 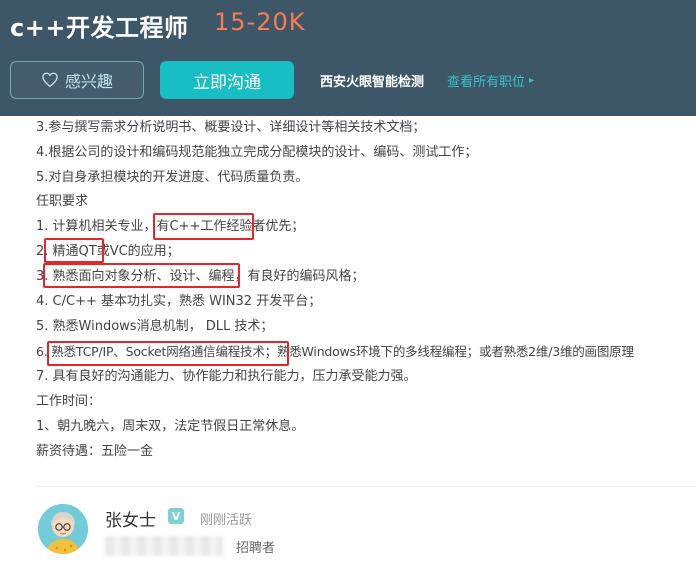 I want to click on desc-line: 5. 熟悉Windows消息机制， DLL 技术；, so click(x=155, y=326).